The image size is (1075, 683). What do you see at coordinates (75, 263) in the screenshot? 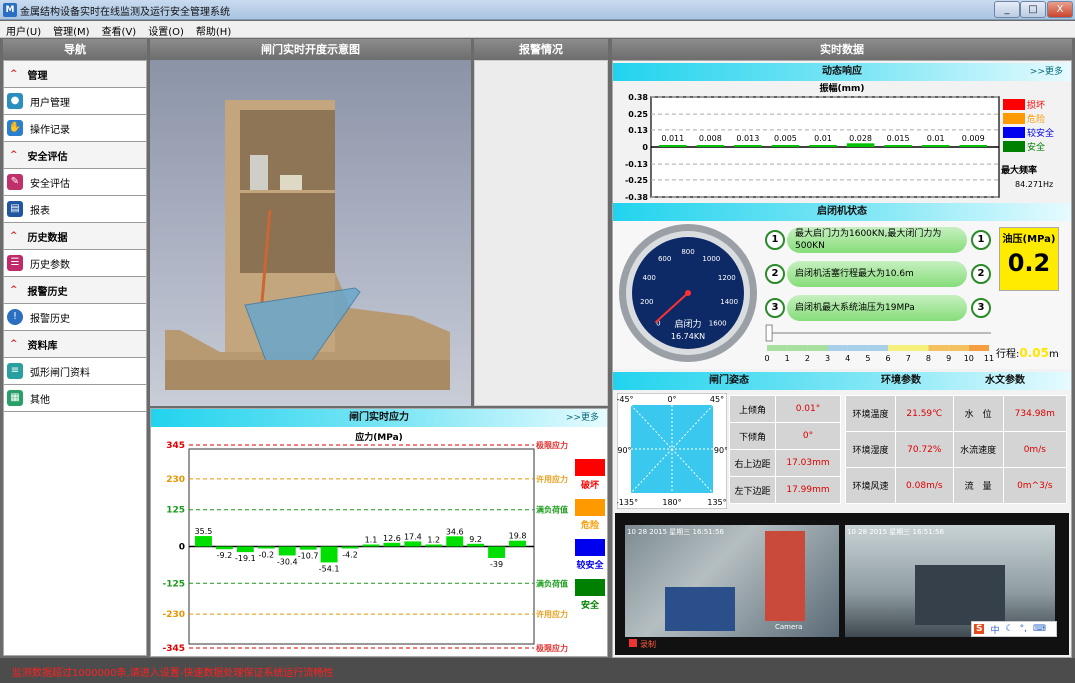
I see `nav-item-history-params: ☰ 历史参数` at bounding box center [75, 263].